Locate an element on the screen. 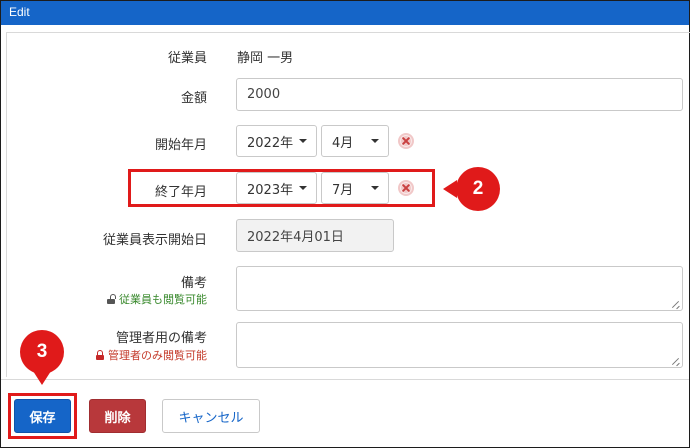 Image resolution: width=690 pixels, height=448 pixels. admin-remarks-note-text: 管理者のみ閲覧可能 is located at coordinates (157, 355).